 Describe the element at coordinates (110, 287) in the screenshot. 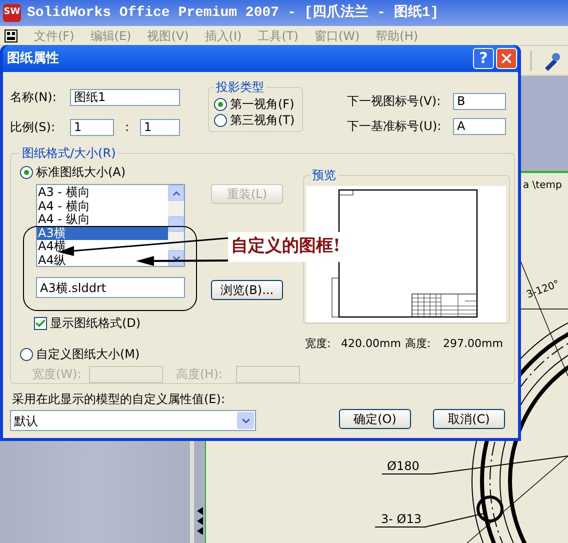

I see `file-field: A3横.slddrt` at that location.